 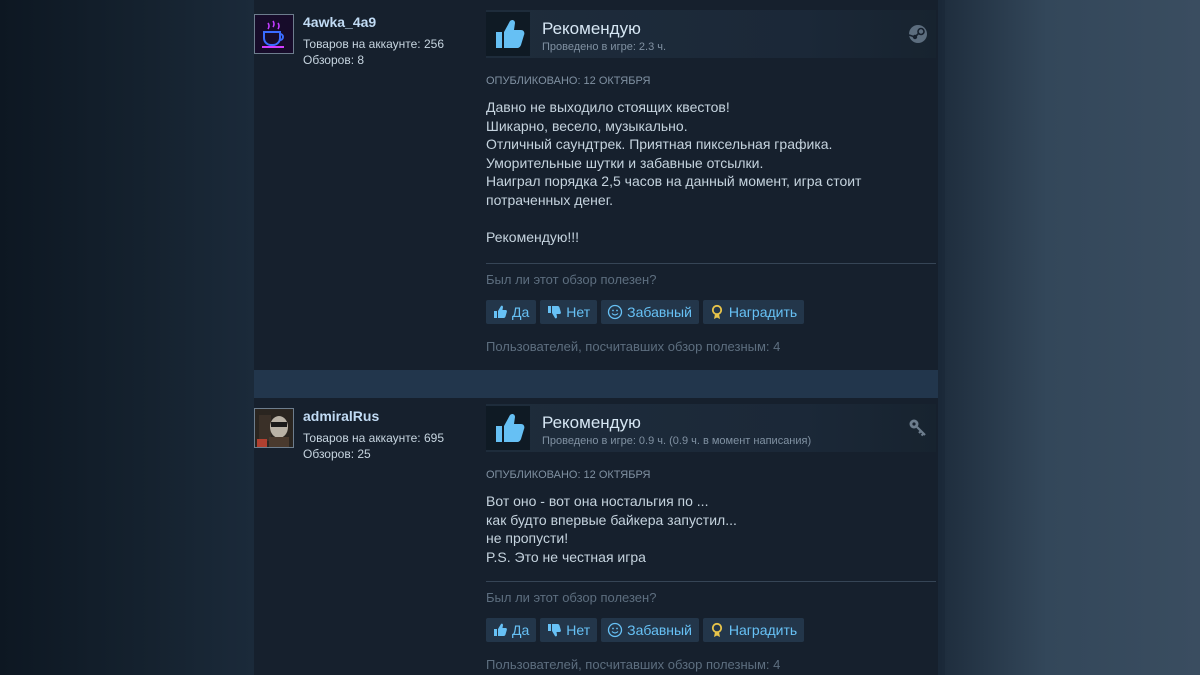 I want to click on steam-logo-icon, so click(x=918, y=34).